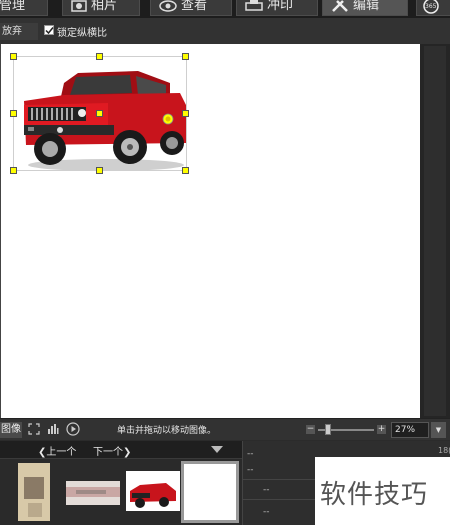  I want to click on info-dash-4: --, so click(266, 512).